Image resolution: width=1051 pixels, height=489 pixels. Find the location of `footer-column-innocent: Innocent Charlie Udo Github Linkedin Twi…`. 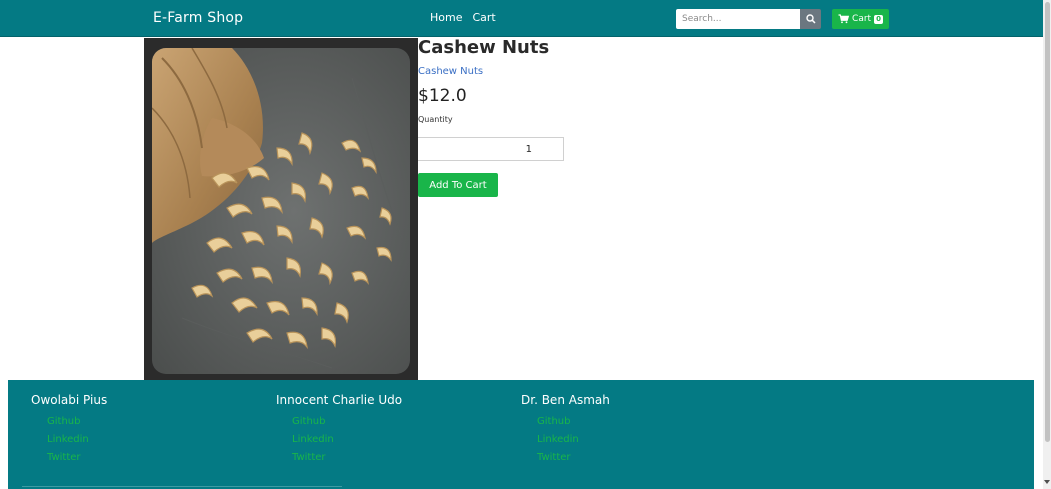

footer-column-innocent: Innocent Charlie Udo Github Linkedin Twi… is located at coordinates (339, 431).